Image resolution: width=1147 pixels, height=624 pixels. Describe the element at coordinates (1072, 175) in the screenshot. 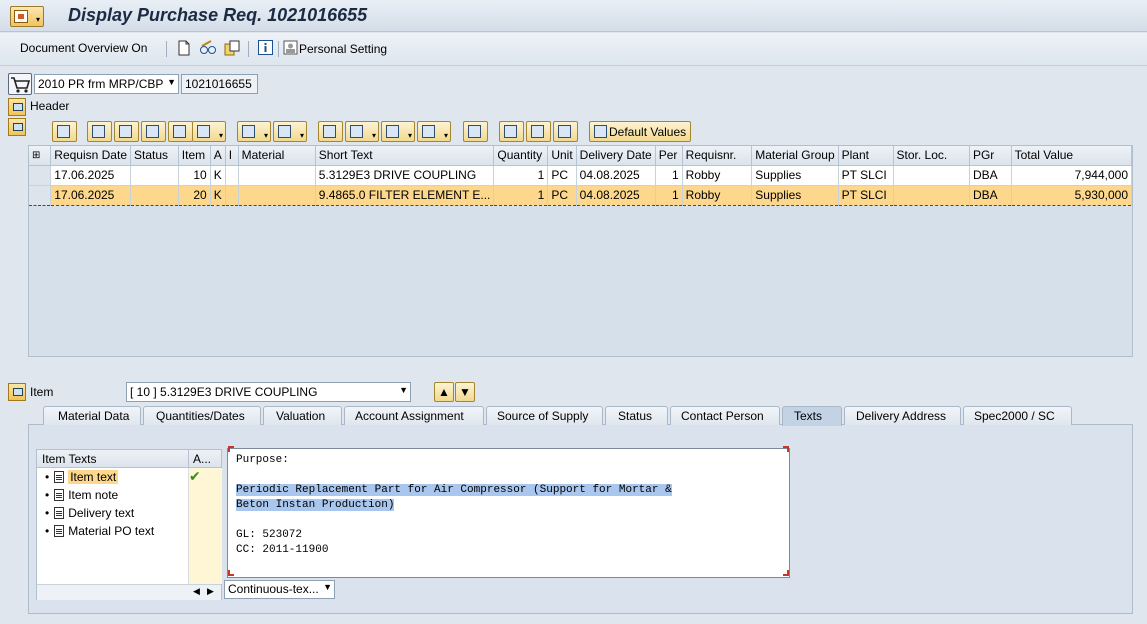

I see `cell-total-value: 7,944,000` at that location.